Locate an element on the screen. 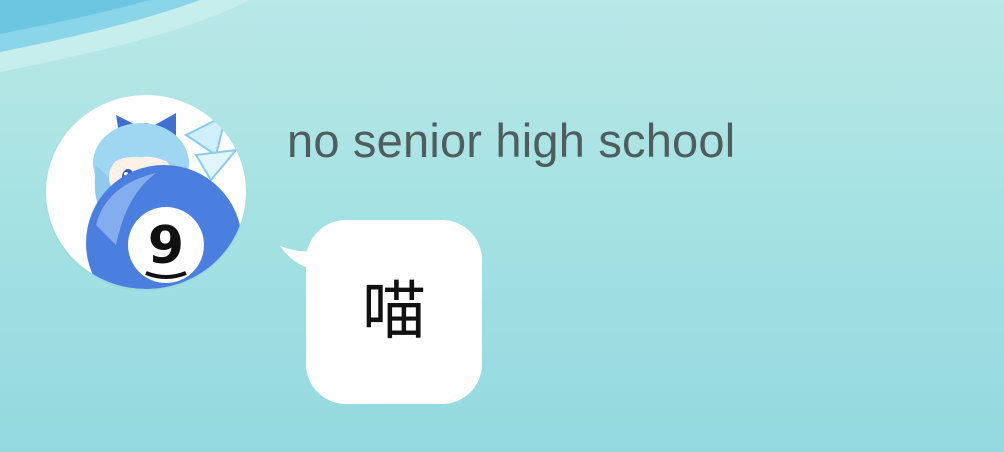  message-bubble: 喵 is located at coordinates (383, 312).